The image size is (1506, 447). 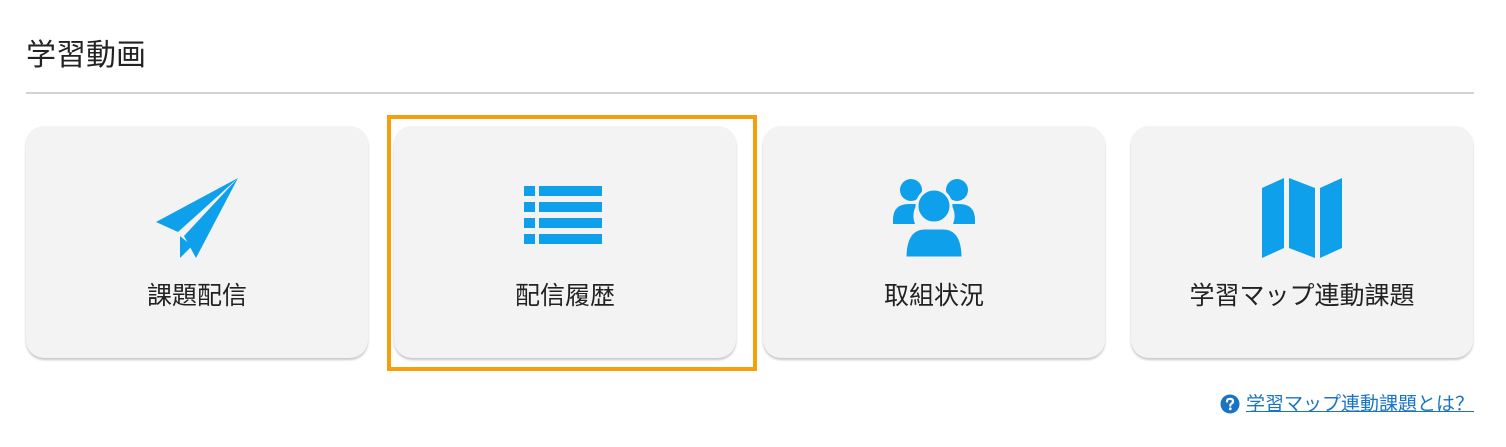 I want to click on card-delivery-history: 配信履歴, so click(x=565, y=242).